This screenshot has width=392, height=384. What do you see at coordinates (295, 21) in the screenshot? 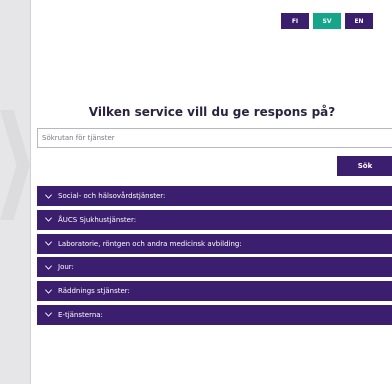
I see `language-button-fi: FI` at bounding box center [295, 21].